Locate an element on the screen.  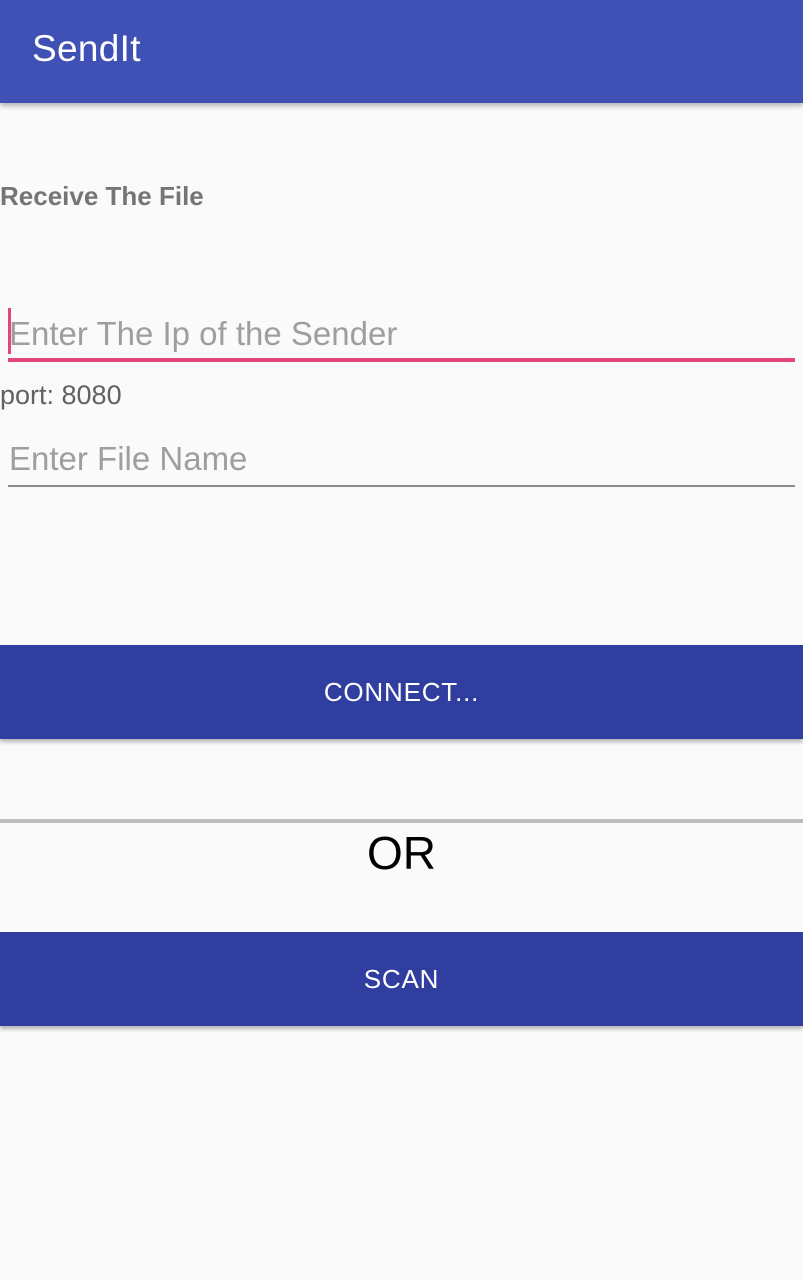
sender-ip-input is located at coordinates (401, 334).